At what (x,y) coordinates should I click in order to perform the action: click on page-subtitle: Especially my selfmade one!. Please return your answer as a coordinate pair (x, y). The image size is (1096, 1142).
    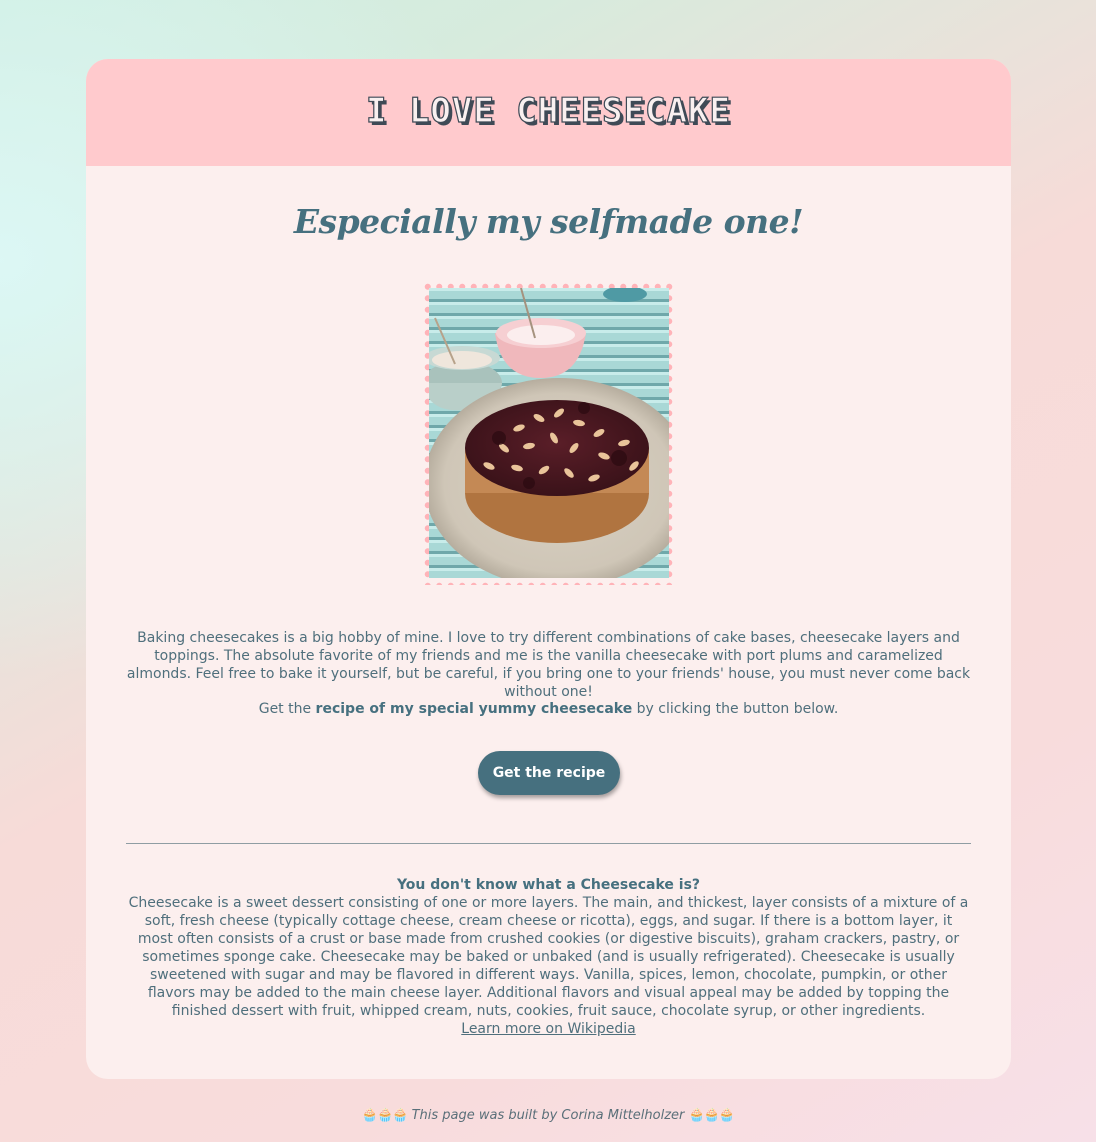
    Looking at the image, I should click on (548, 221).